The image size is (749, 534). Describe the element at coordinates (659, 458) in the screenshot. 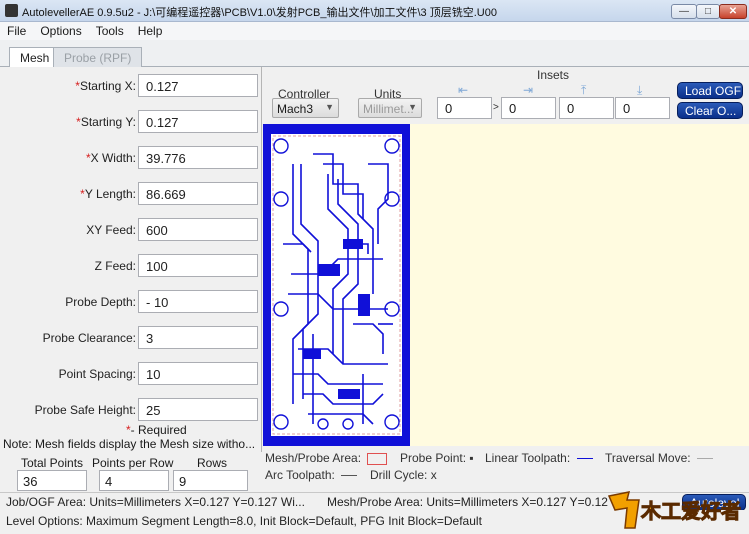

I see `legend-traversal-move: Traversal Move:` at that location.